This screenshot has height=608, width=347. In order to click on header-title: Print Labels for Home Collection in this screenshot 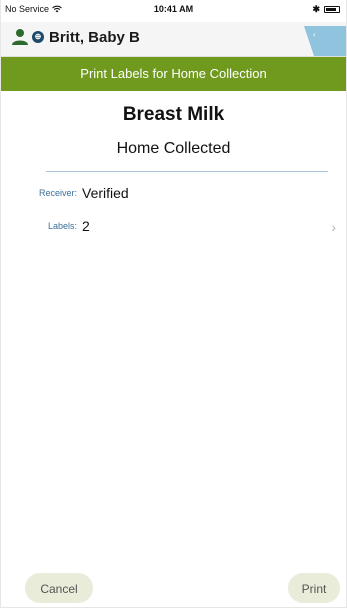, I will do `click(173, 73)`.